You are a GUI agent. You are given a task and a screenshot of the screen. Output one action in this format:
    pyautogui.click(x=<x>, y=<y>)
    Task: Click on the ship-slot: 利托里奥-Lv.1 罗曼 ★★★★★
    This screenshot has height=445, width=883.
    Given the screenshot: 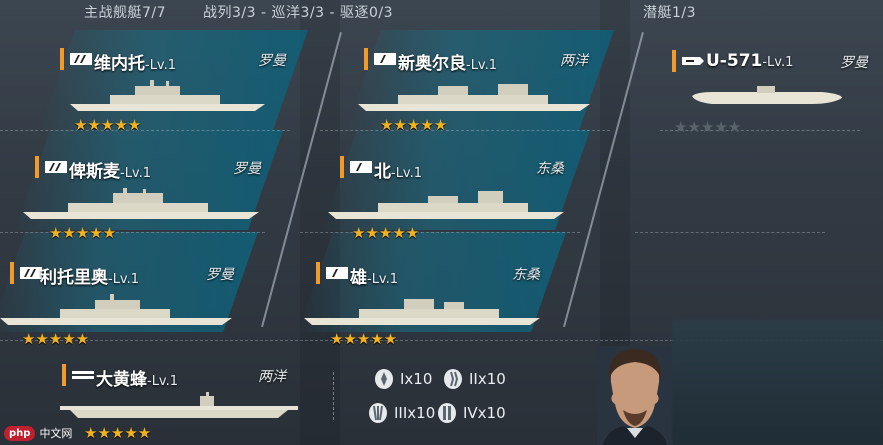 What is the action you would take?
    pyautogui.click(x=125, y=307)
    